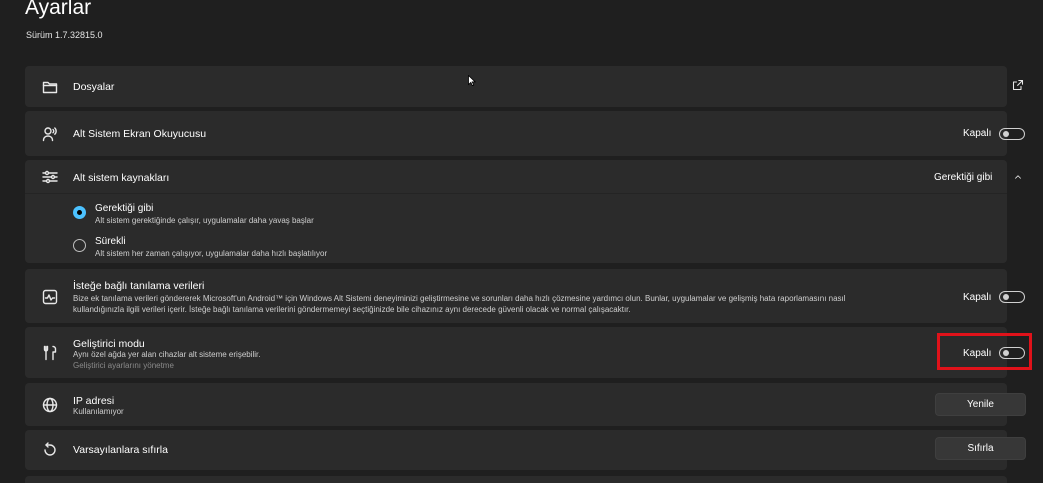 The image size is (1043, 483). I want to click on developer-mode-label: Geliştirici modu, so click(109, 344).